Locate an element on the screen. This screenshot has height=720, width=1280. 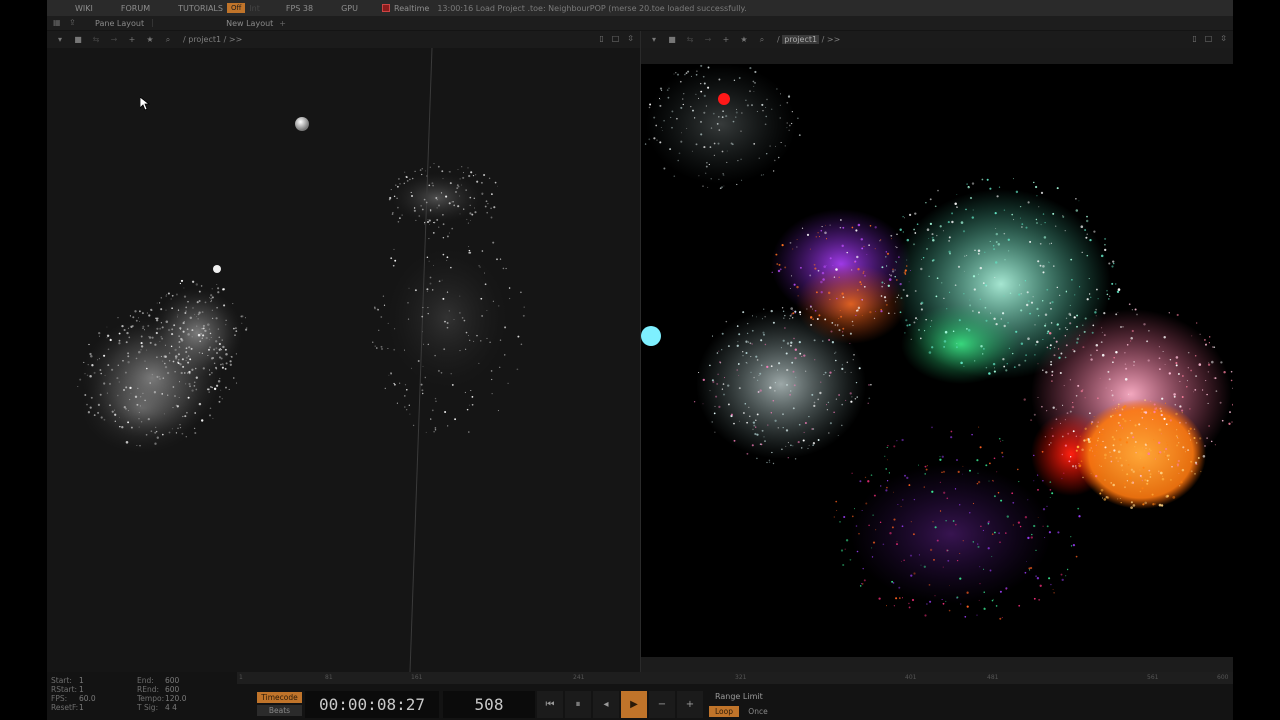
left-network-path: / project1 / >> is located at coordinates (212, 39).